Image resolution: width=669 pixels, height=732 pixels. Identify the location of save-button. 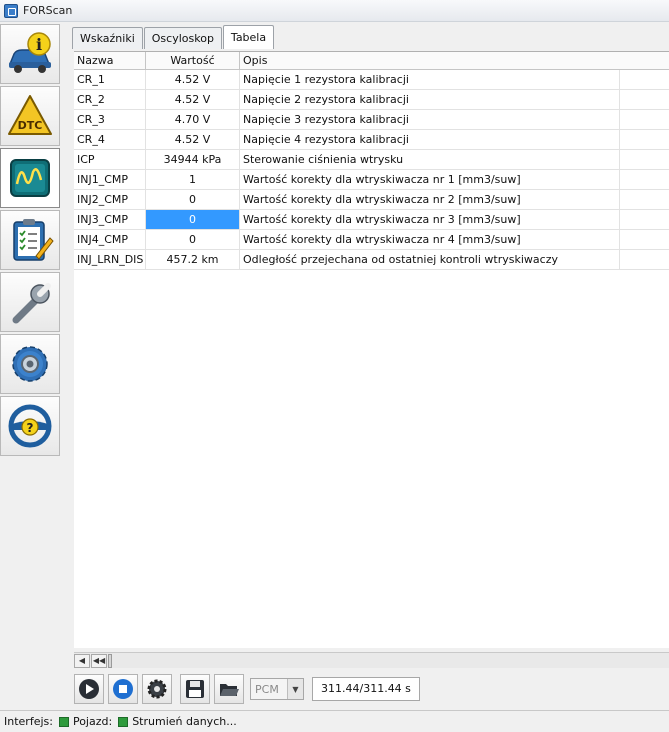
(195, 689).